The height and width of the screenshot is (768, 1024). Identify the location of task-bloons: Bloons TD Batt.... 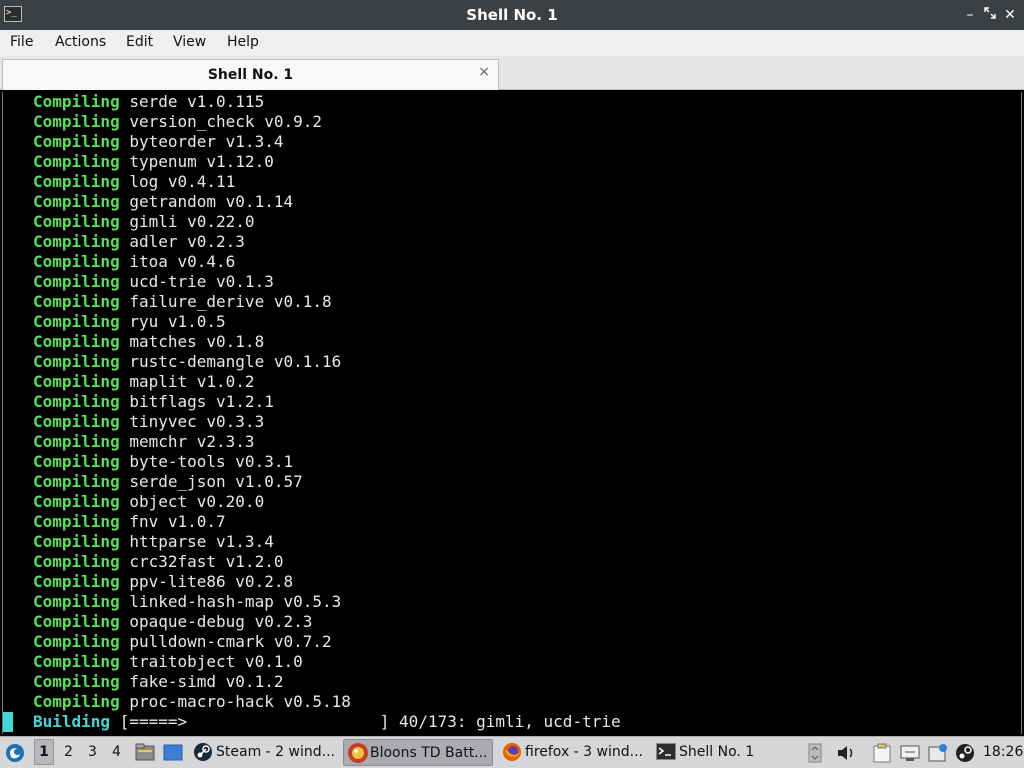
(418, 752).